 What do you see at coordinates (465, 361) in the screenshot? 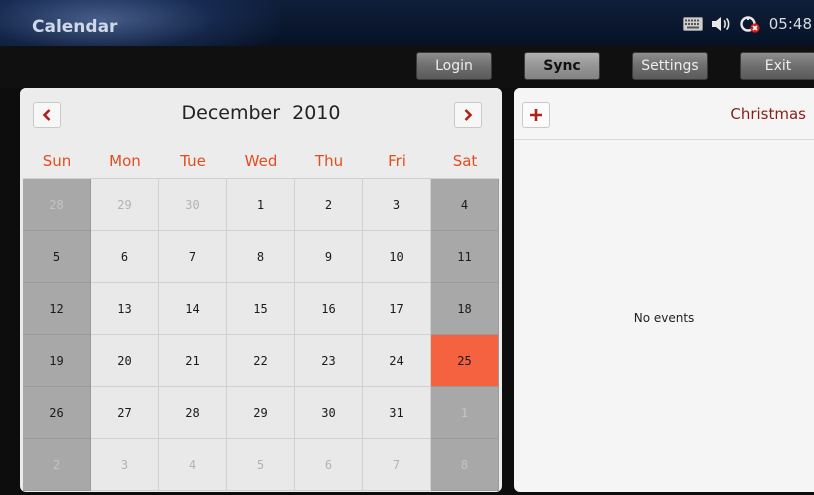
I see `day-cell-selected: 25` at bounding box center [465, 361].